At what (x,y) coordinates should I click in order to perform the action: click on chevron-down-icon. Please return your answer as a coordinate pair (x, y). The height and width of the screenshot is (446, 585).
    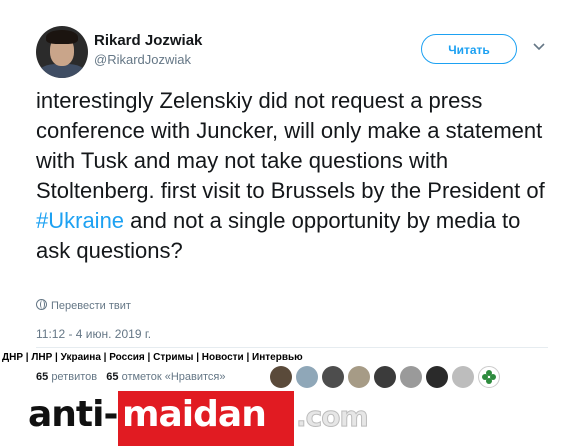
    Looking at the image, I should click on (539, 47).